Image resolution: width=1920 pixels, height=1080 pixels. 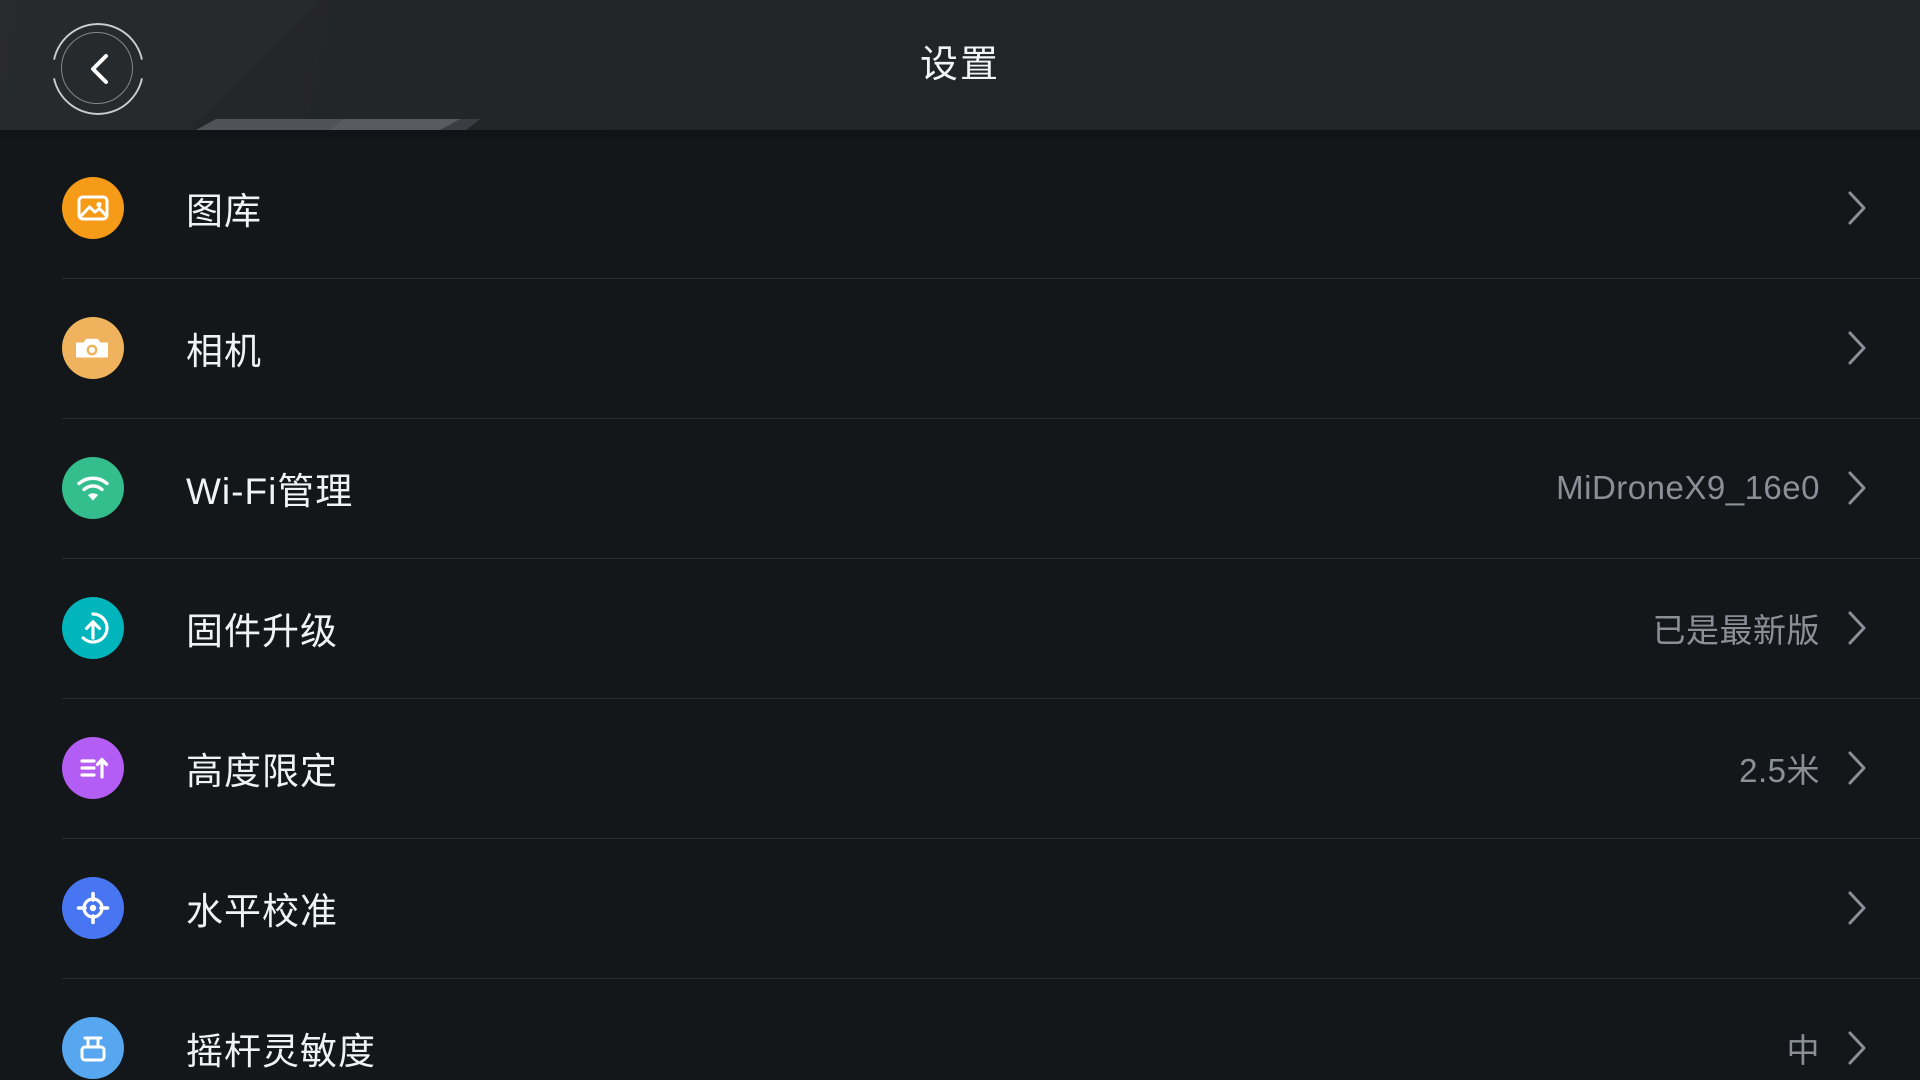 What do you see at coordinates (1736, 630) in the screenshot?
I see `settings-row-value: 已是最新版` at bounding box center [1736, 630].